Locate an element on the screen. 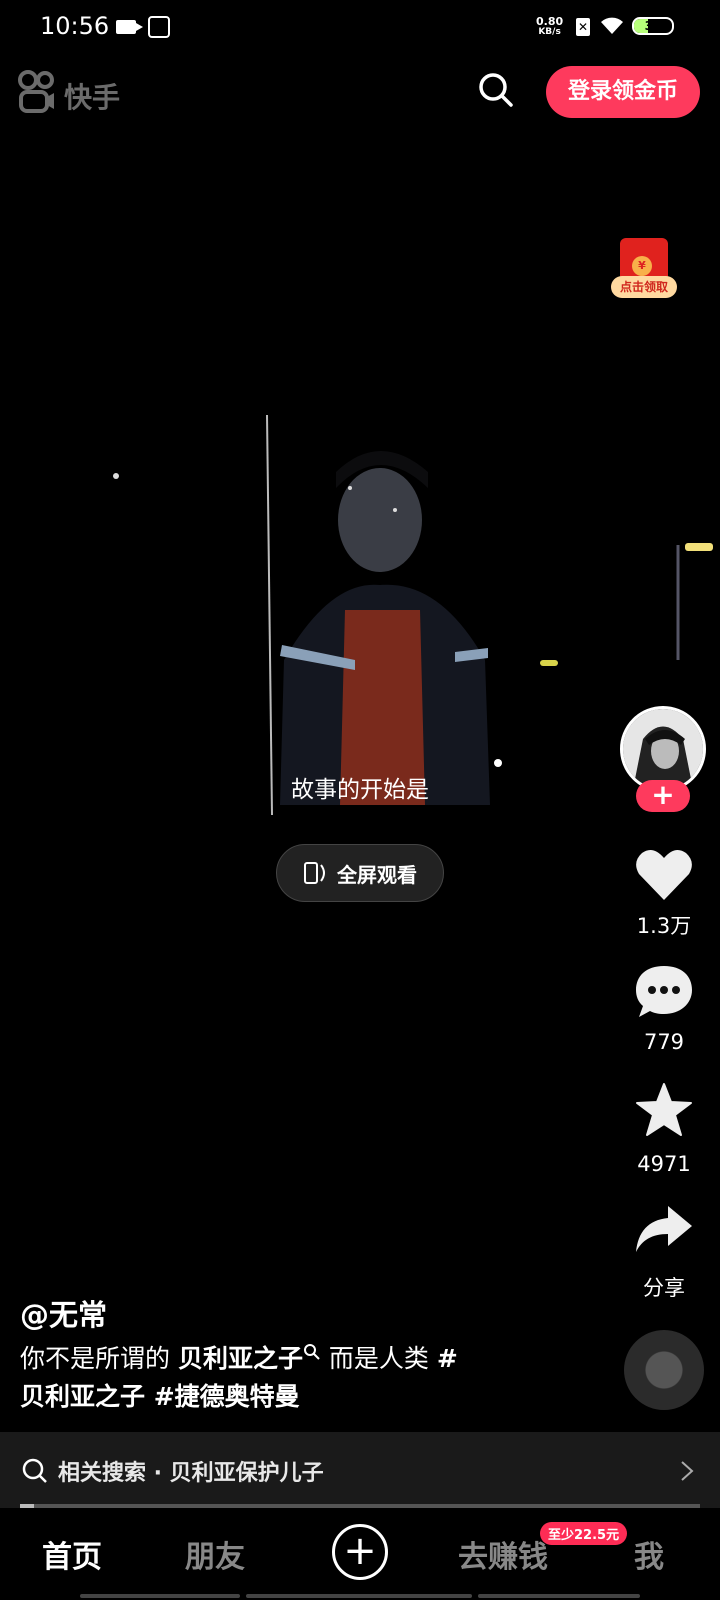 This screenshot has width=720, height=1600. wifi-icon is located at coordinates (612, 25).